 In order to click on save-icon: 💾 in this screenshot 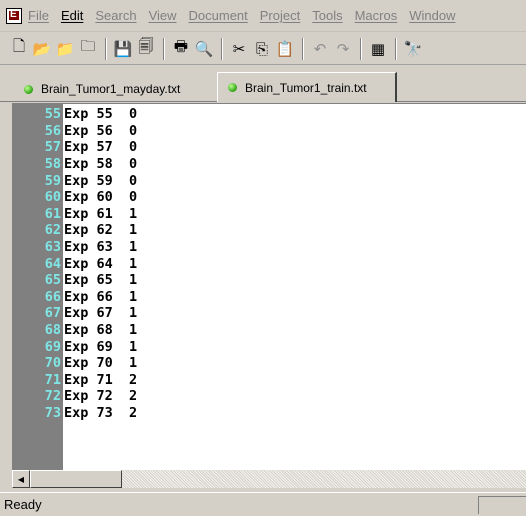, I will do `click(123, 49)`.